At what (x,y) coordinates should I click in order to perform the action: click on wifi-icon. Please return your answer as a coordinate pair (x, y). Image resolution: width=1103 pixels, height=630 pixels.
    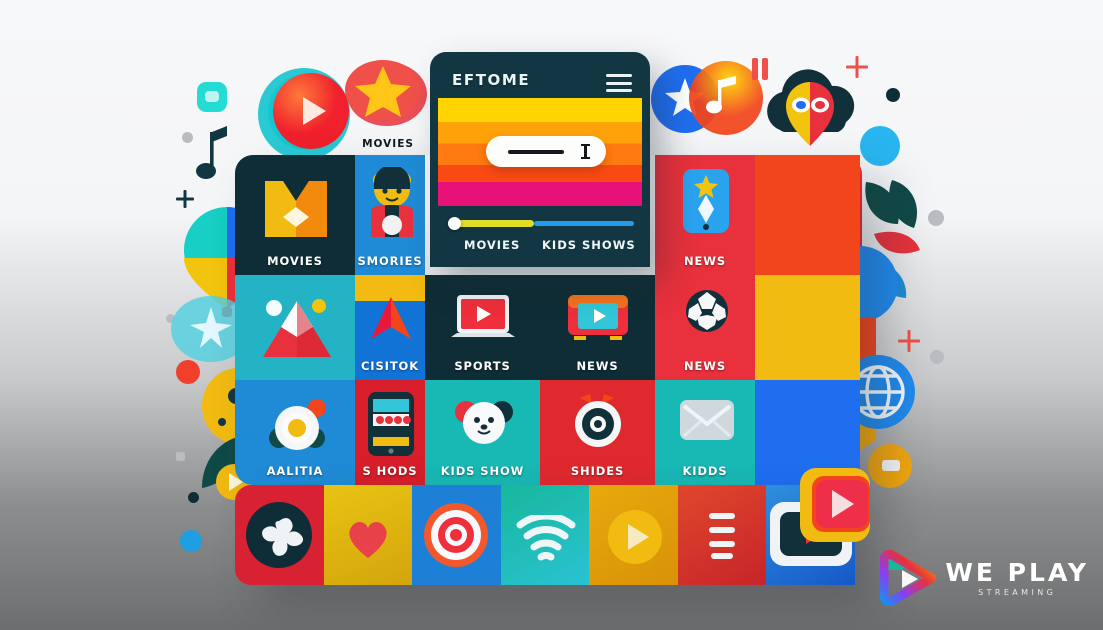
    Looking at the image, I should click on (546, 538).